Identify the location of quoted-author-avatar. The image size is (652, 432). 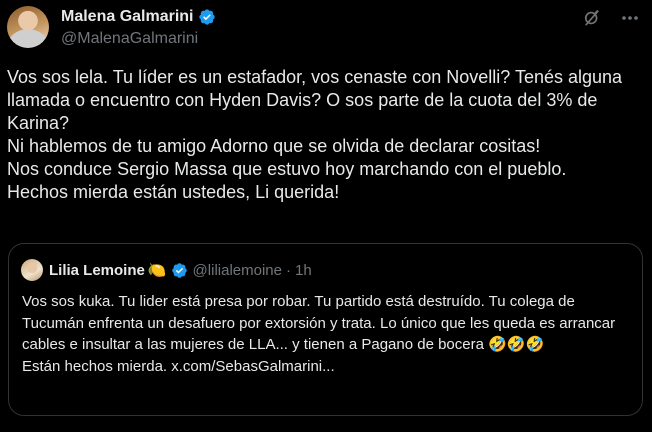
(32, 270).